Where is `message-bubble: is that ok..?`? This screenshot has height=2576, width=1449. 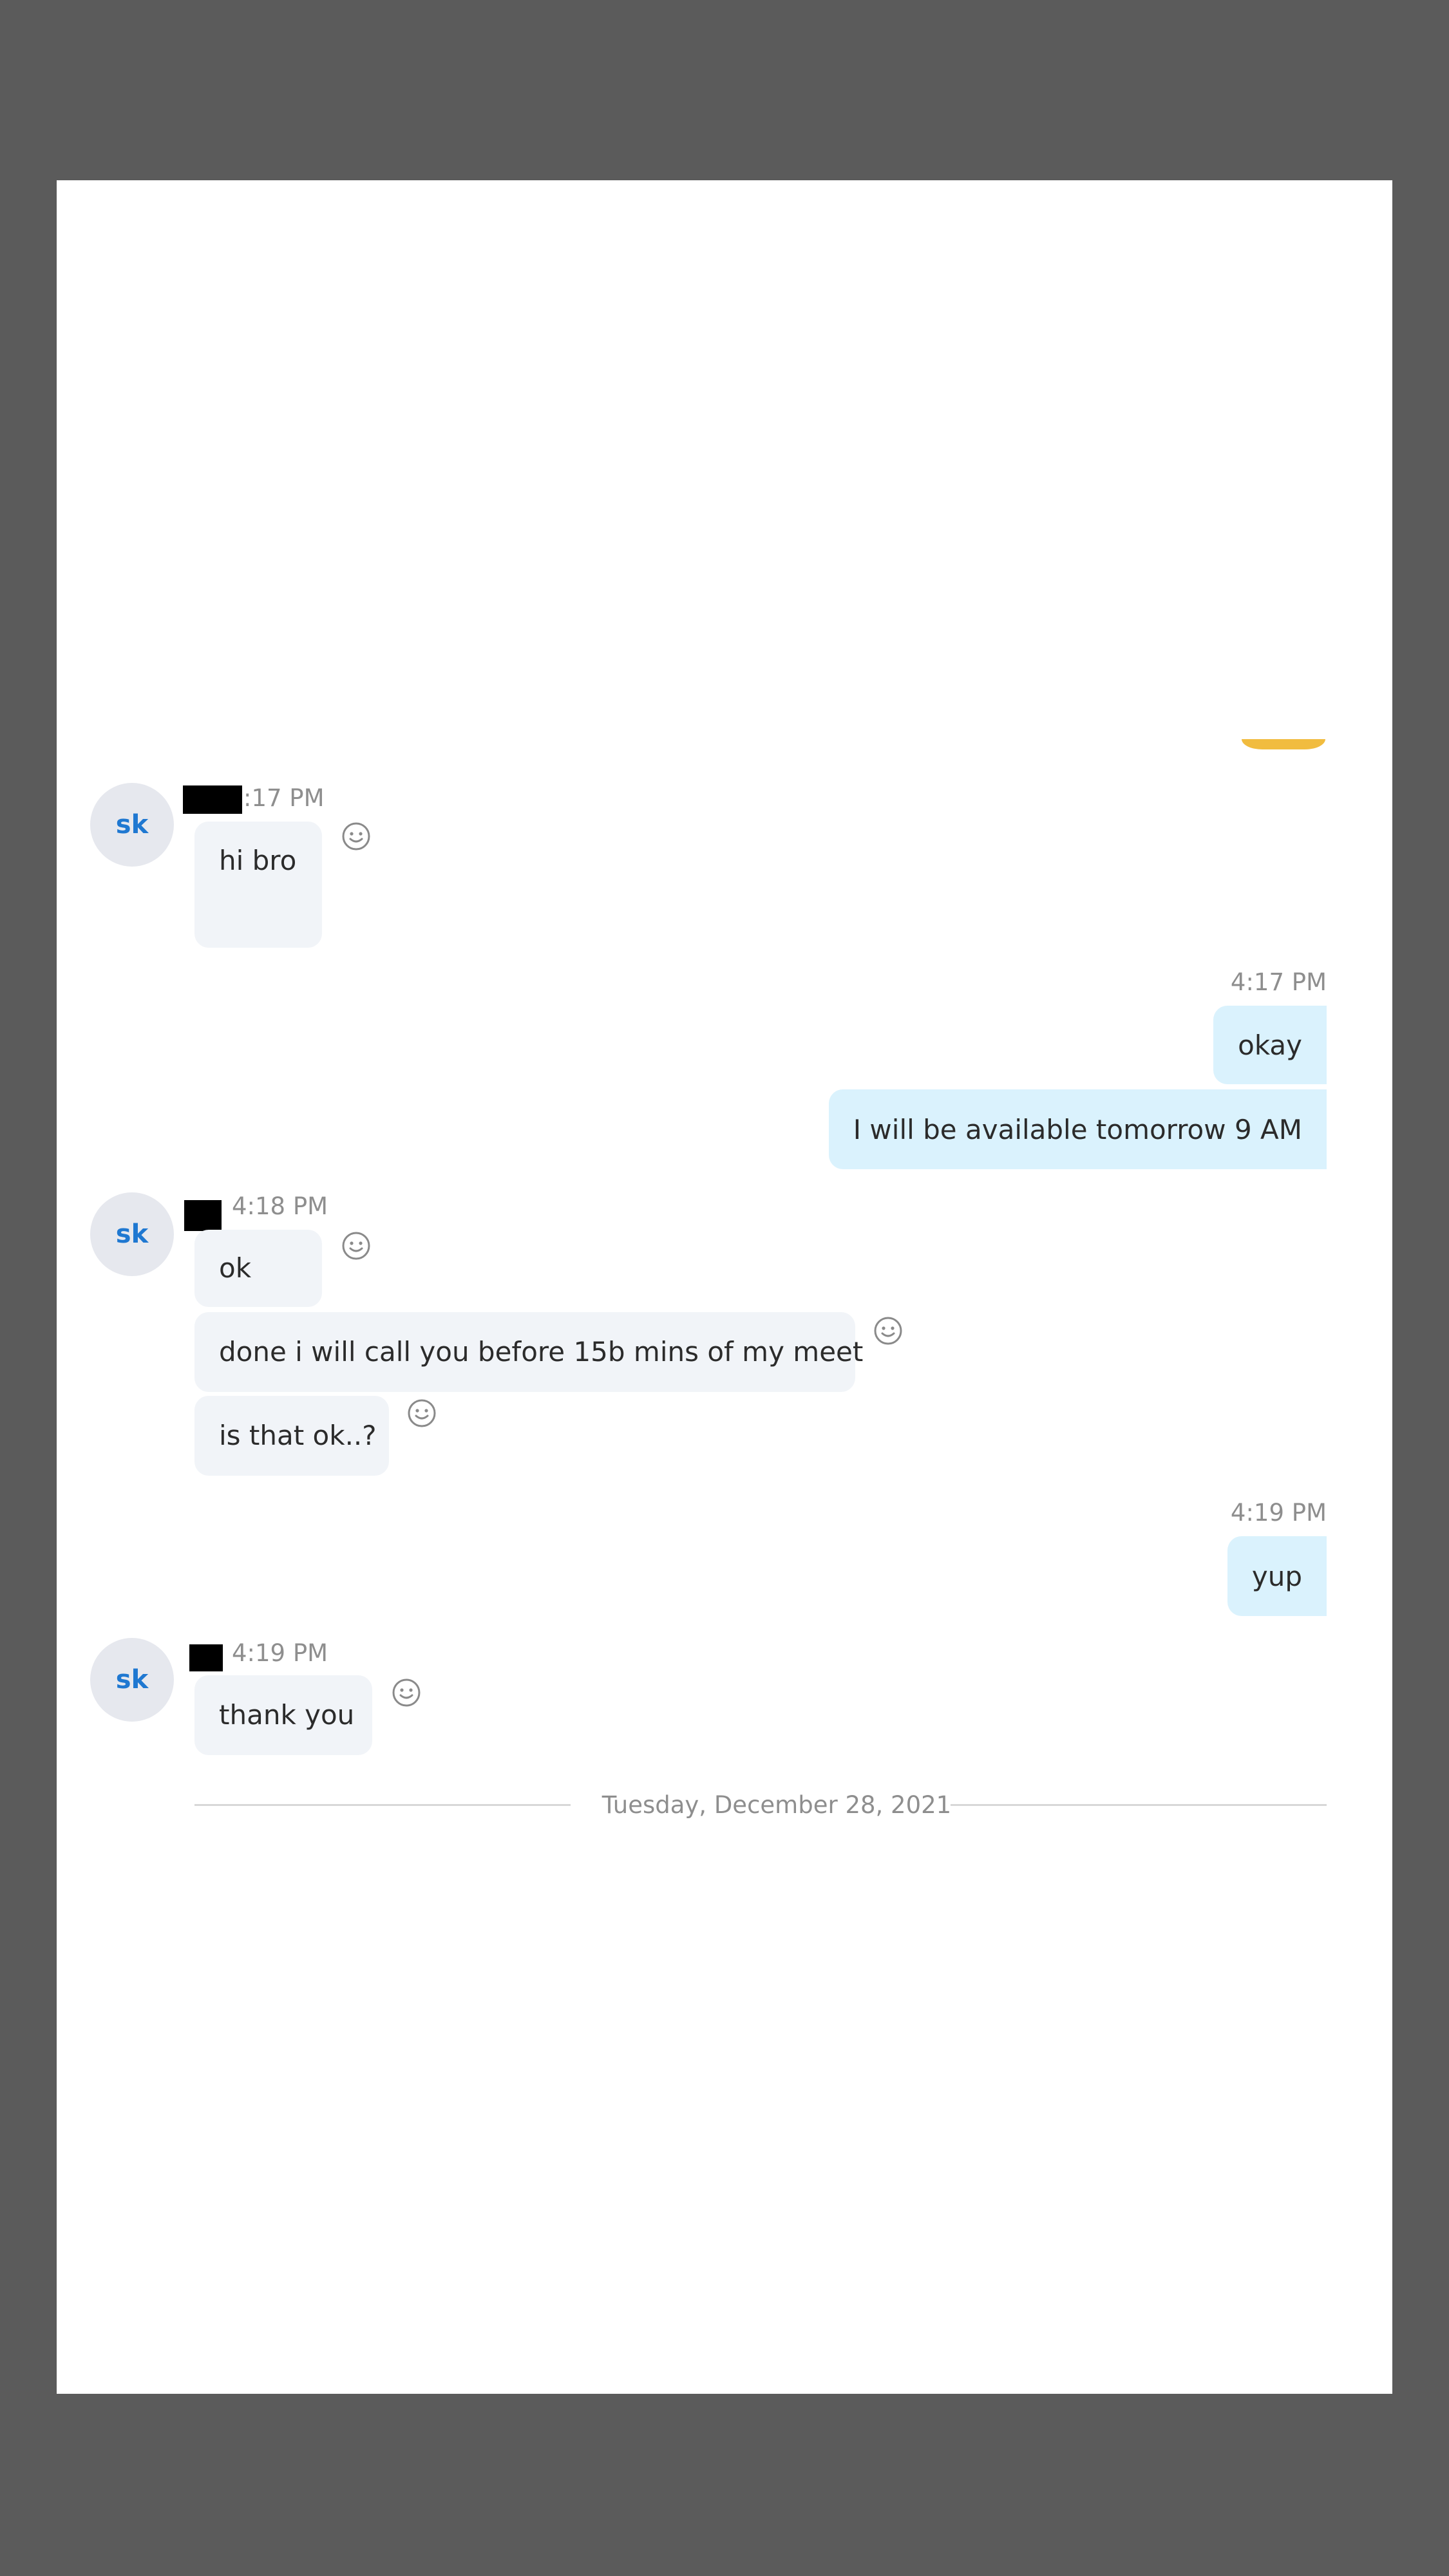 message-bubble: is that ok..? is located at coordinates (291, 1436).